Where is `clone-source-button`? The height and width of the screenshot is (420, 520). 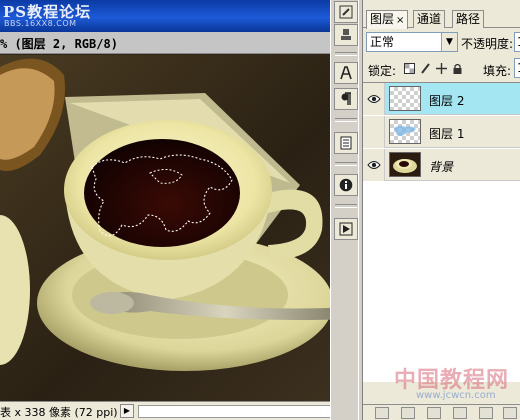 clone-source-button is located at coordinates (346, 35).